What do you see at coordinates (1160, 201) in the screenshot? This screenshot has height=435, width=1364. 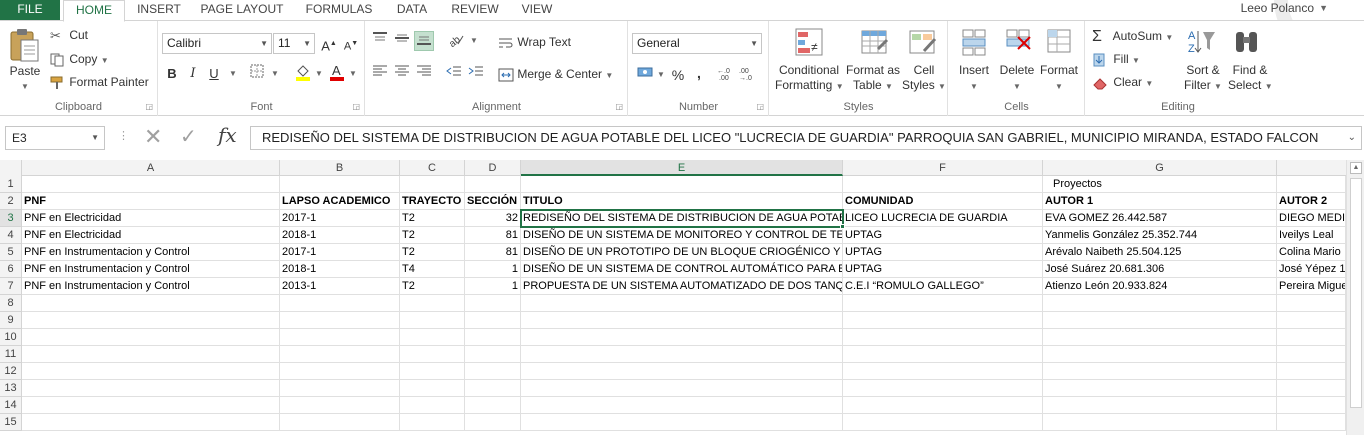 I see `cell: AUTOR 1` at bounding box center [1160, 201].